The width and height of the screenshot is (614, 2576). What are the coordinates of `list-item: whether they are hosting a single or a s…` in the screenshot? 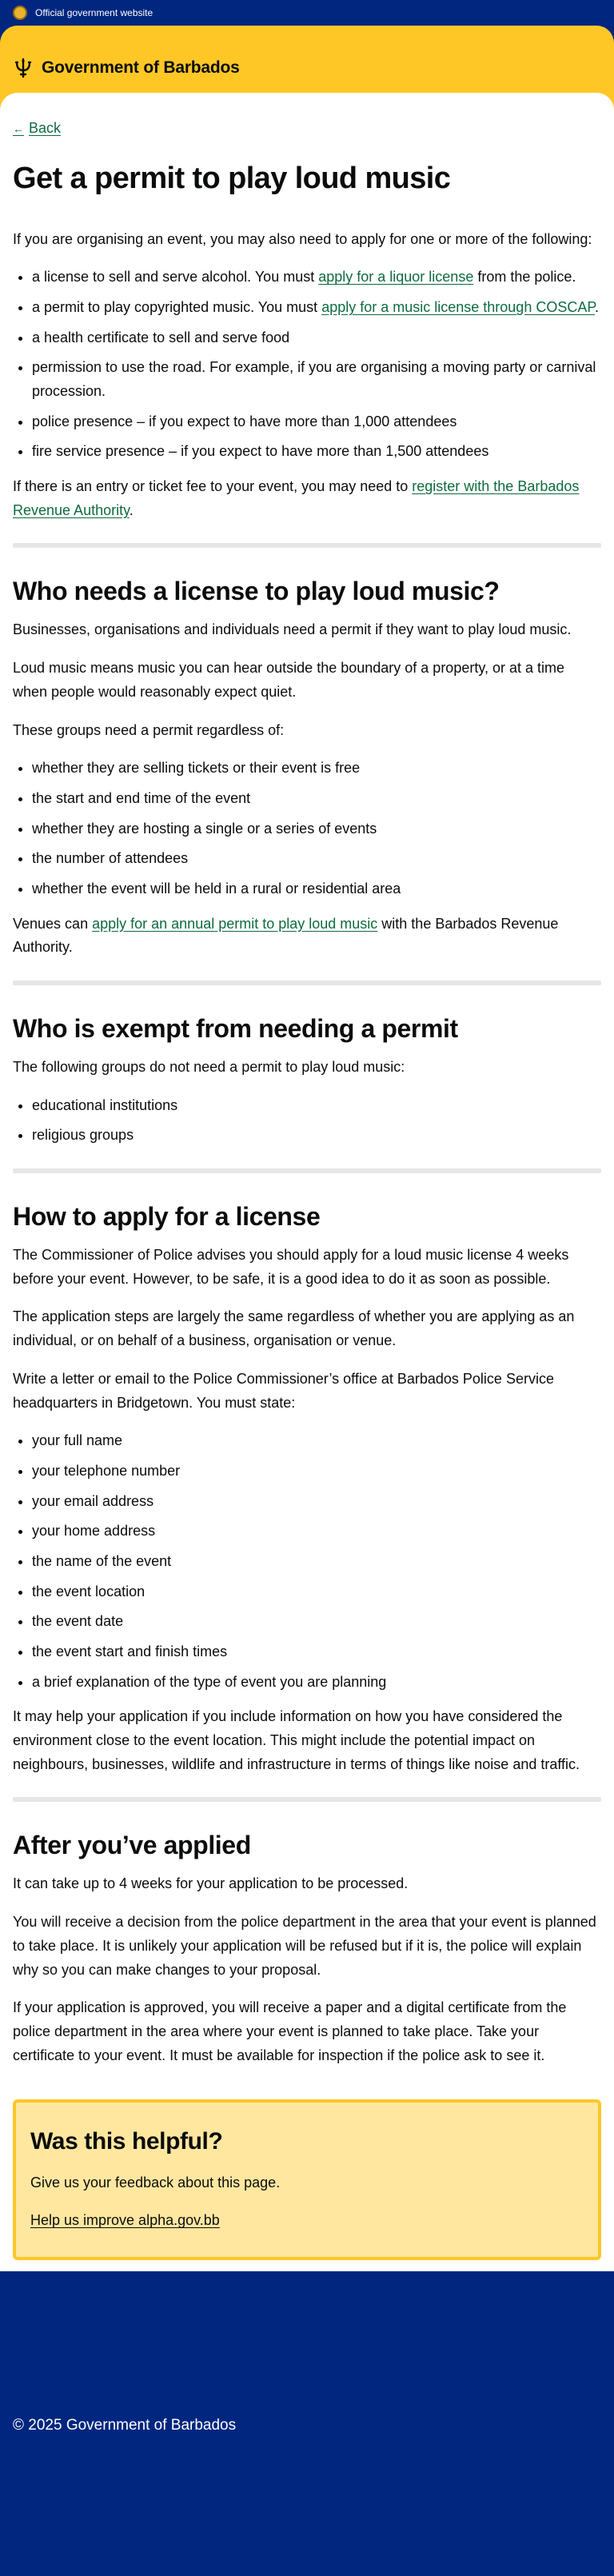 It's located at (316, 829).